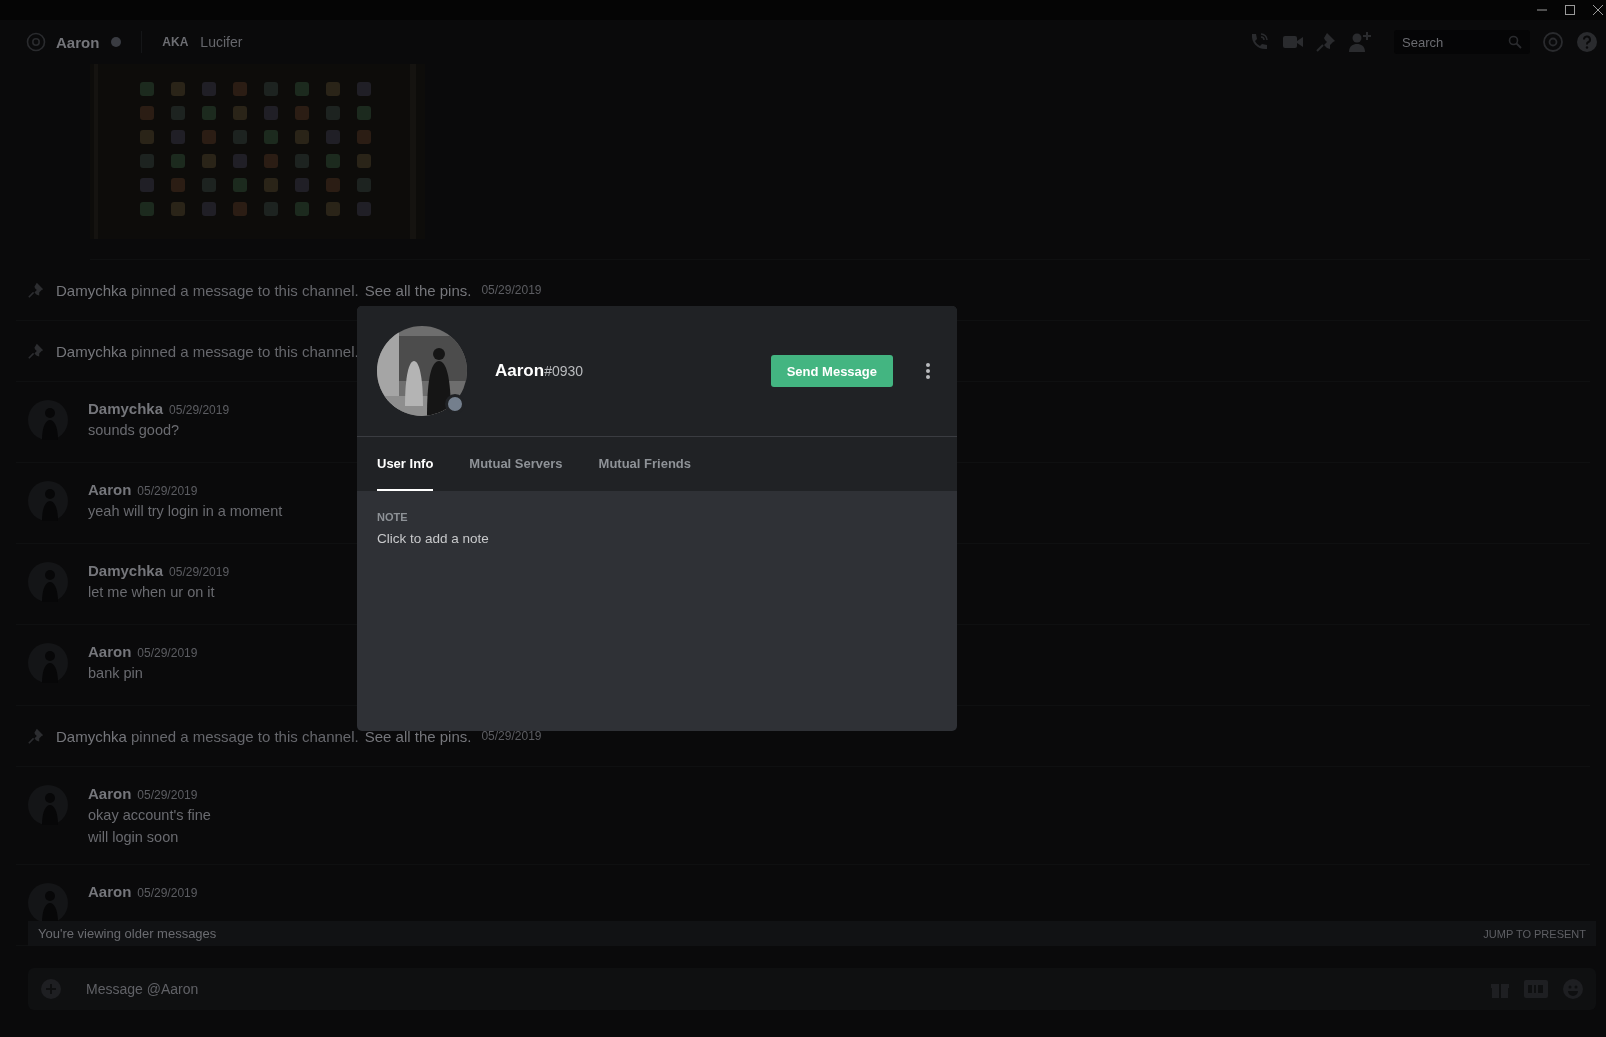 This screenshot has width=1606, height=1037. What do you see at coordinates (1293, 42) in the screenshot?
I see `video-camera-icon` at bounding box center [1293, 42].